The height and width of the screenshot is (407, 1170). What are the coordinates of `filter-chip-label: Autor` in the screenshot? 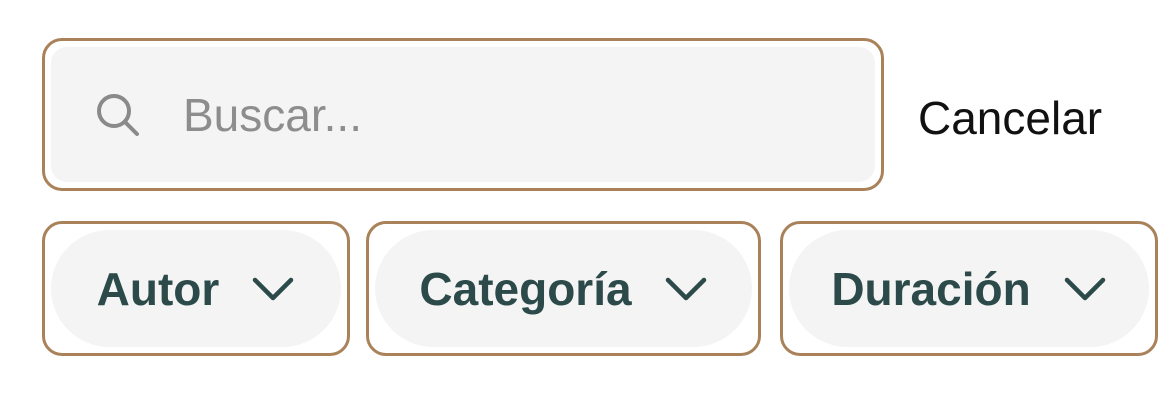 It's located at (158, 288).